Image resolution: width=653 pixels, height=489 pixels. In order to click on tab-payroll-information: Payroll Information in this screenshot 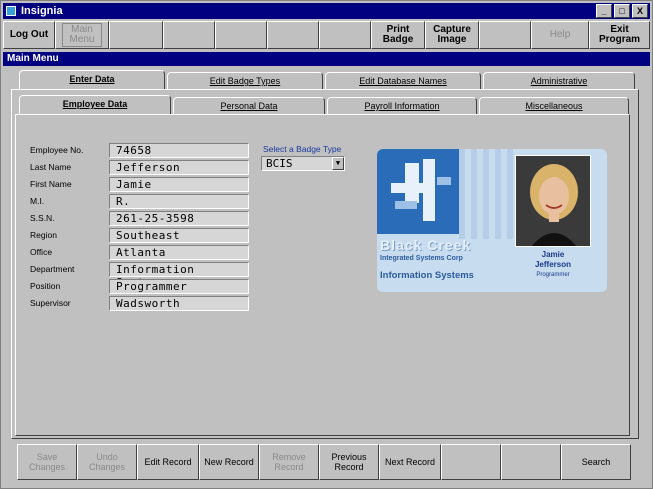, I will do `click(402, 106)`.